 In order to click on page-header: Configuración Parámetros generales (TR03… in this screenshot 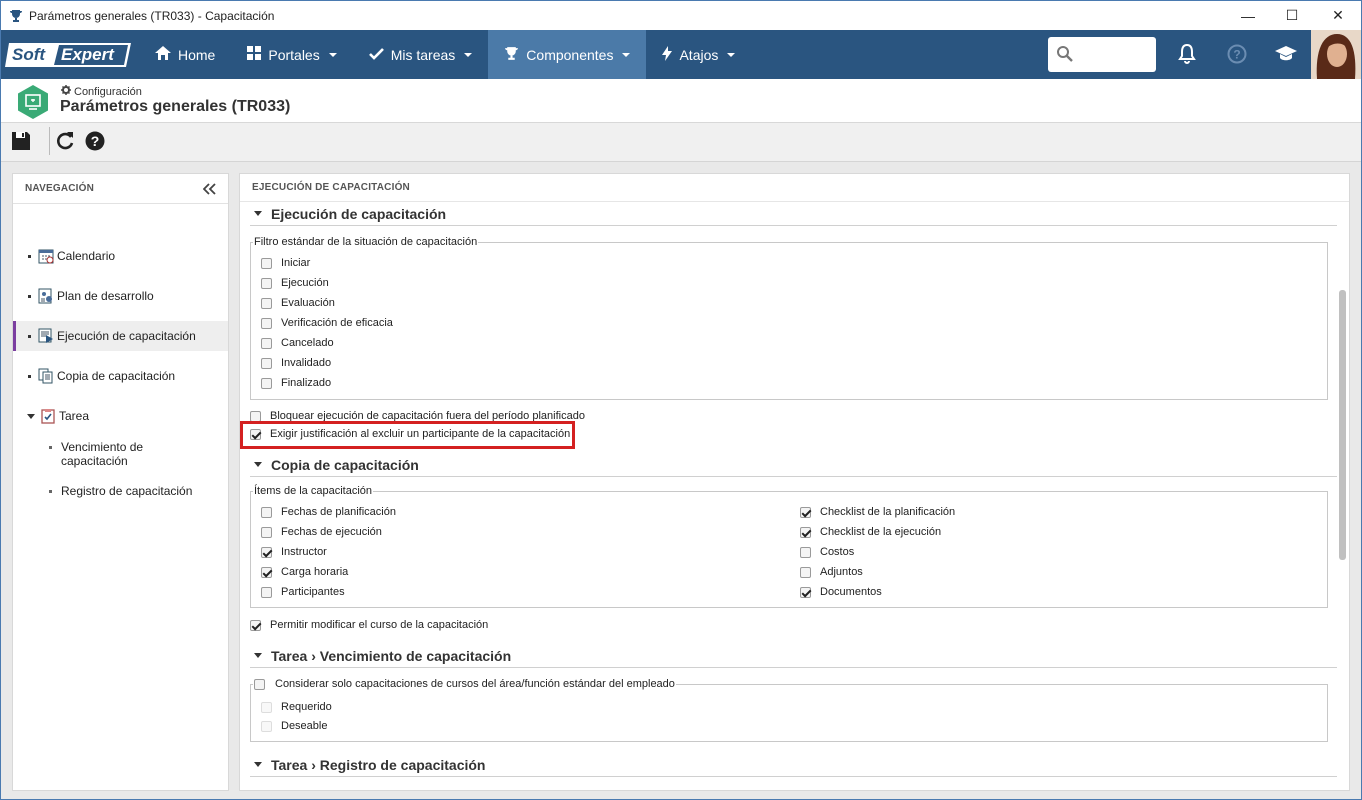, I will do `click(681, 101)`.